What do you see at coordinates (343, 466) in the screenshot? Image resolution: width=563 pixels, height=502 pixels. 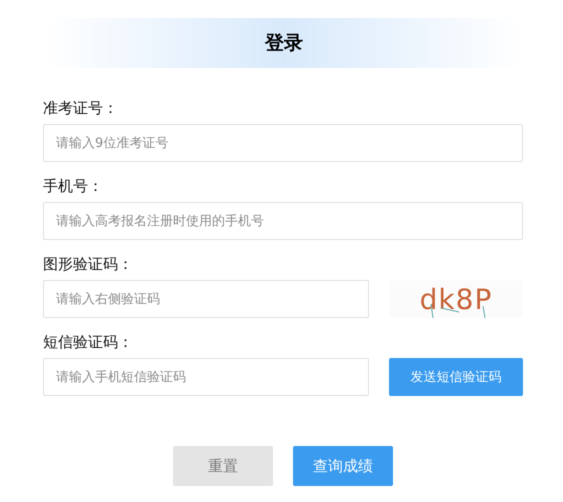 I see `query-button: 查询成绩` at bounding box center [343, 466].